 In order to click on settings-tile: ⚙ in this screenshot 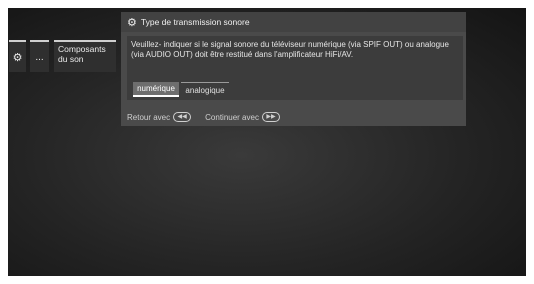, I will do `click(17, 56)`.